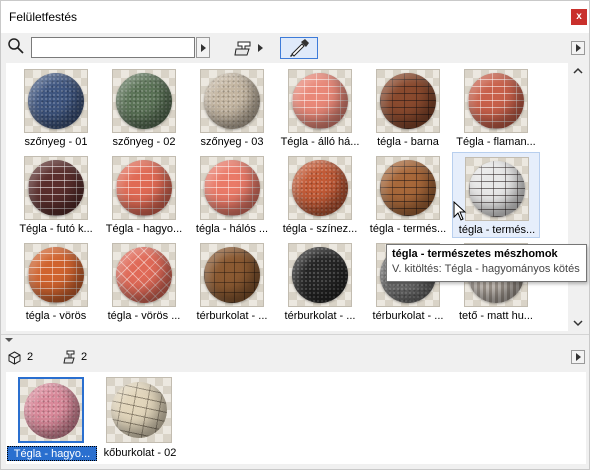 The width and height of the screenshot is (590, 470). What do you see at coordinates (144, 142) in the screenshot?
I see `material-label: szőnyeg - 02` at bounding box center [144, 142].